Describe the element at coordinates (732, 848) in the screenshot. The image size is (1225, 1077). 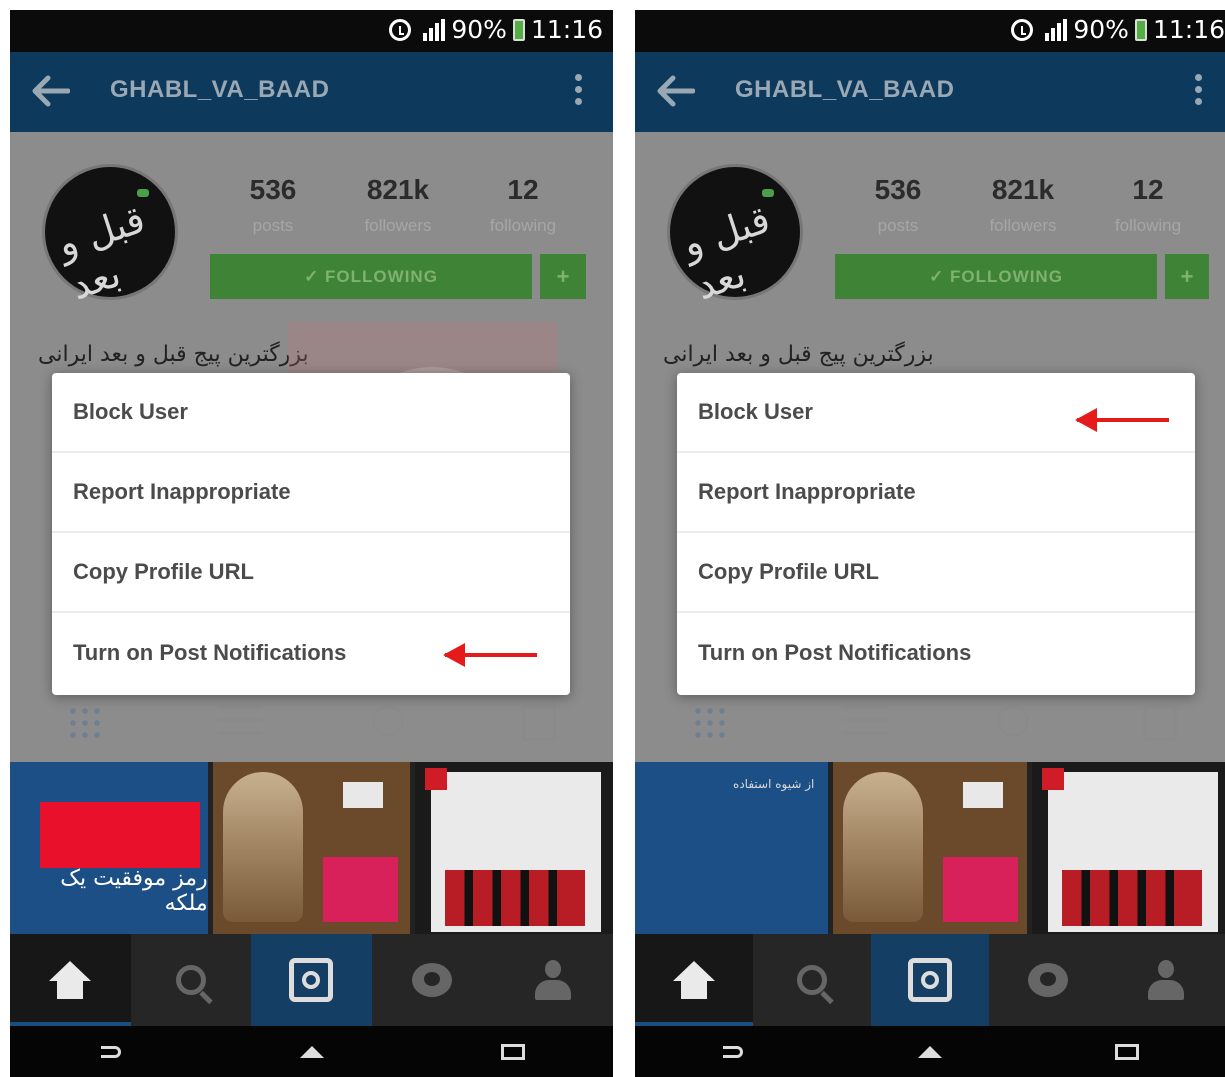
I see `post-thumbnail: از شیوه استفاده` at that location.